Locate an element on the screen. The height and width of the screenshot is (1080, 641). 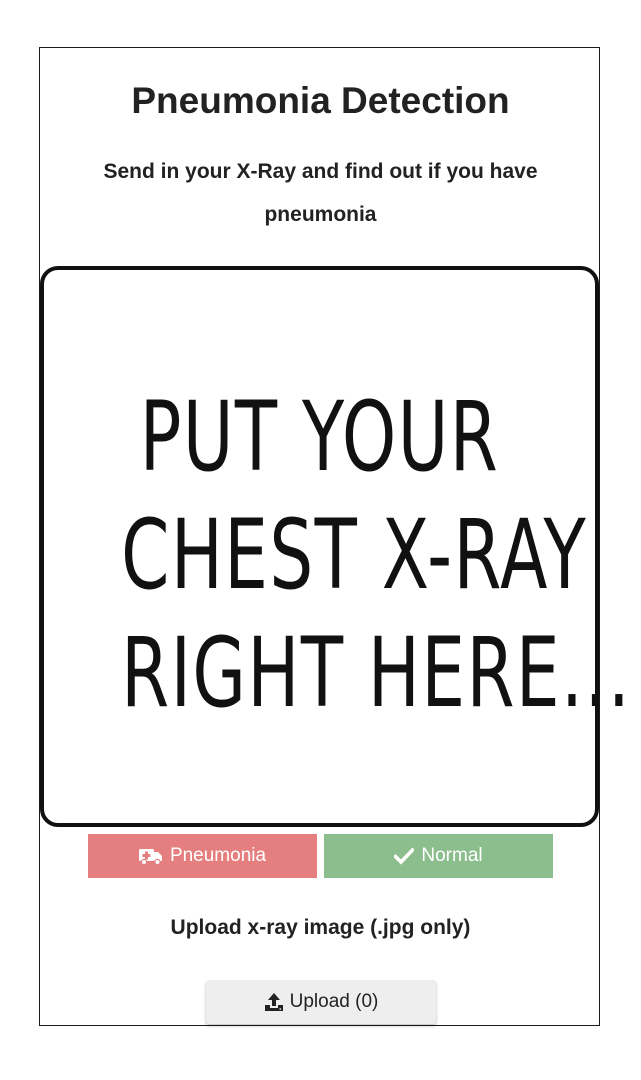
upload-icon is located at coordinates (274, 1002).